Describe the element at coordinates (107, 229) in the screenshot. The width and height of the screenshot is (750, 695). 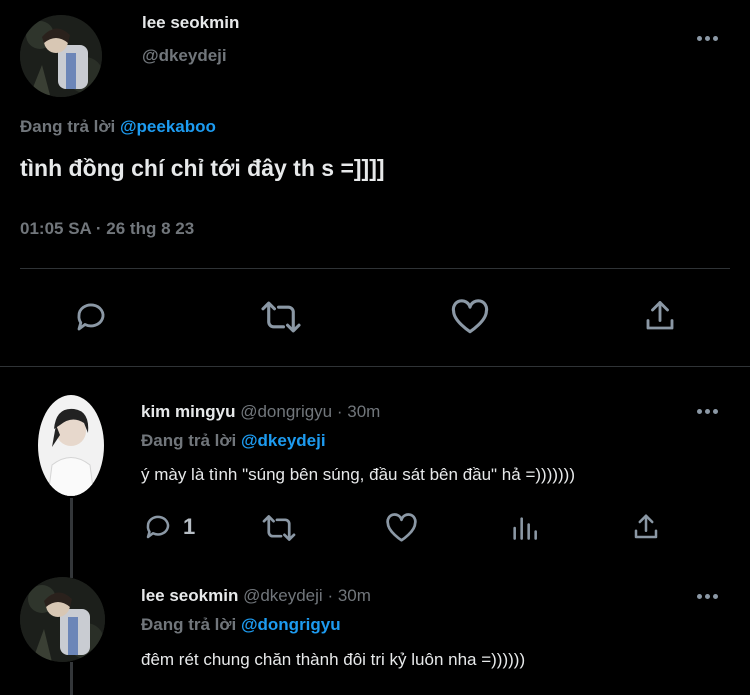
I see `tweet-timestamp: 01:05 SA · 26 thg 8 23` at that location.